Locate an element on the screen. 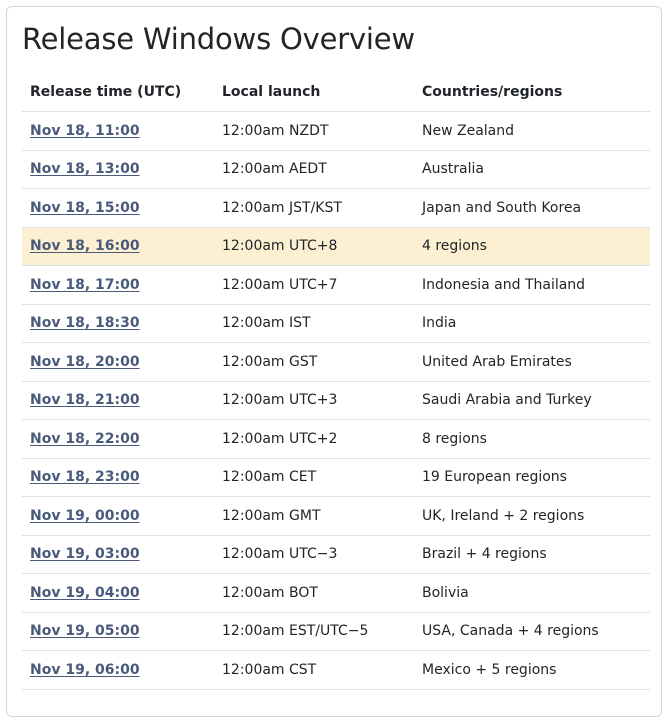 Image resolution: width=668 pixels, height=723 pixels. release-time-link: Nov 18, 23:00 is located at coordinates (85, 477).